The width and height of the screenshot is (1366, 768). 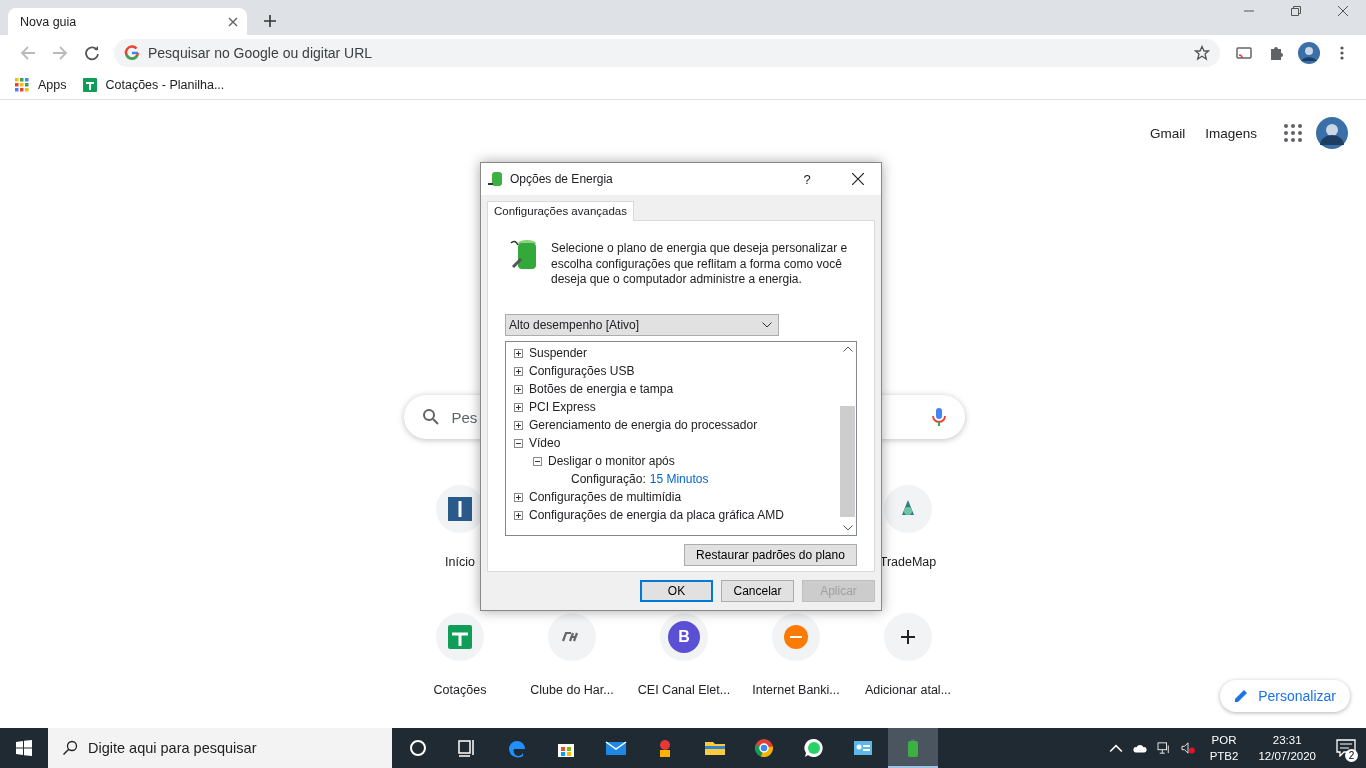 What do you see at coordinates (561, 179) in the screenshot?
I see `window-title: Opções de Energia` at bounding box center [561, 179].